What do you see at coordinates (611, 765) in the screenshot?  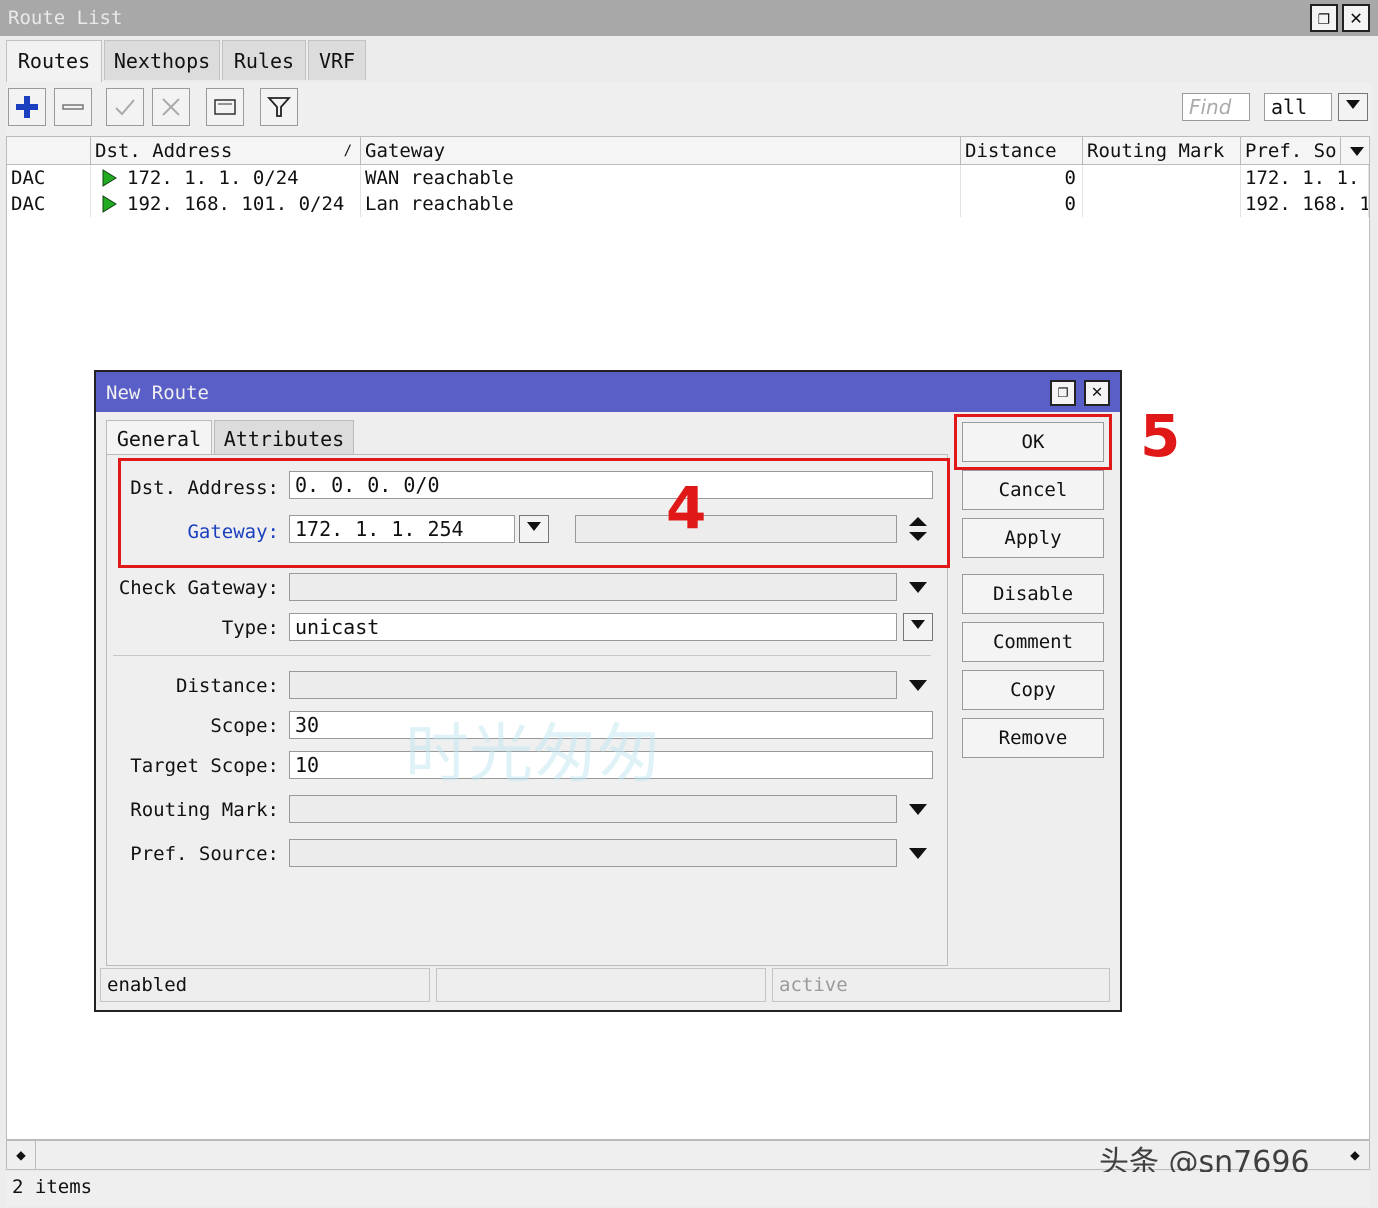 I see `target-scope-input: 10` at bounding box center [611, 765].